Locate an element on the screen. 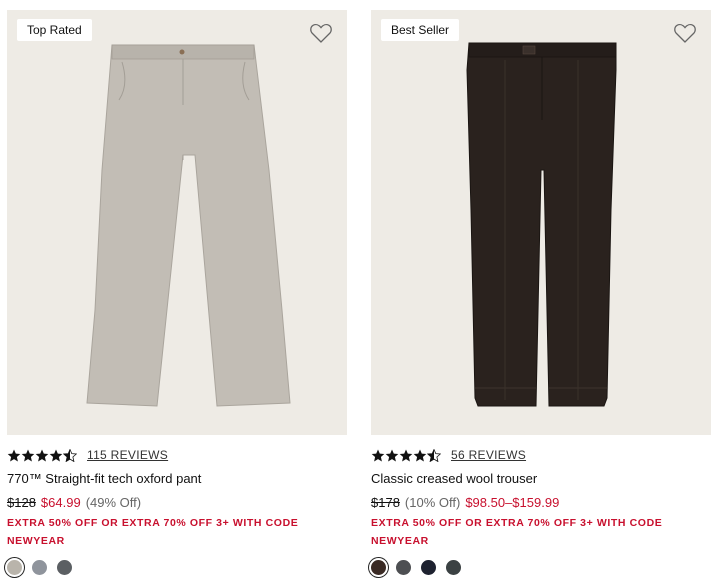  wool-trouser-image is located at coordinates (541, 224).